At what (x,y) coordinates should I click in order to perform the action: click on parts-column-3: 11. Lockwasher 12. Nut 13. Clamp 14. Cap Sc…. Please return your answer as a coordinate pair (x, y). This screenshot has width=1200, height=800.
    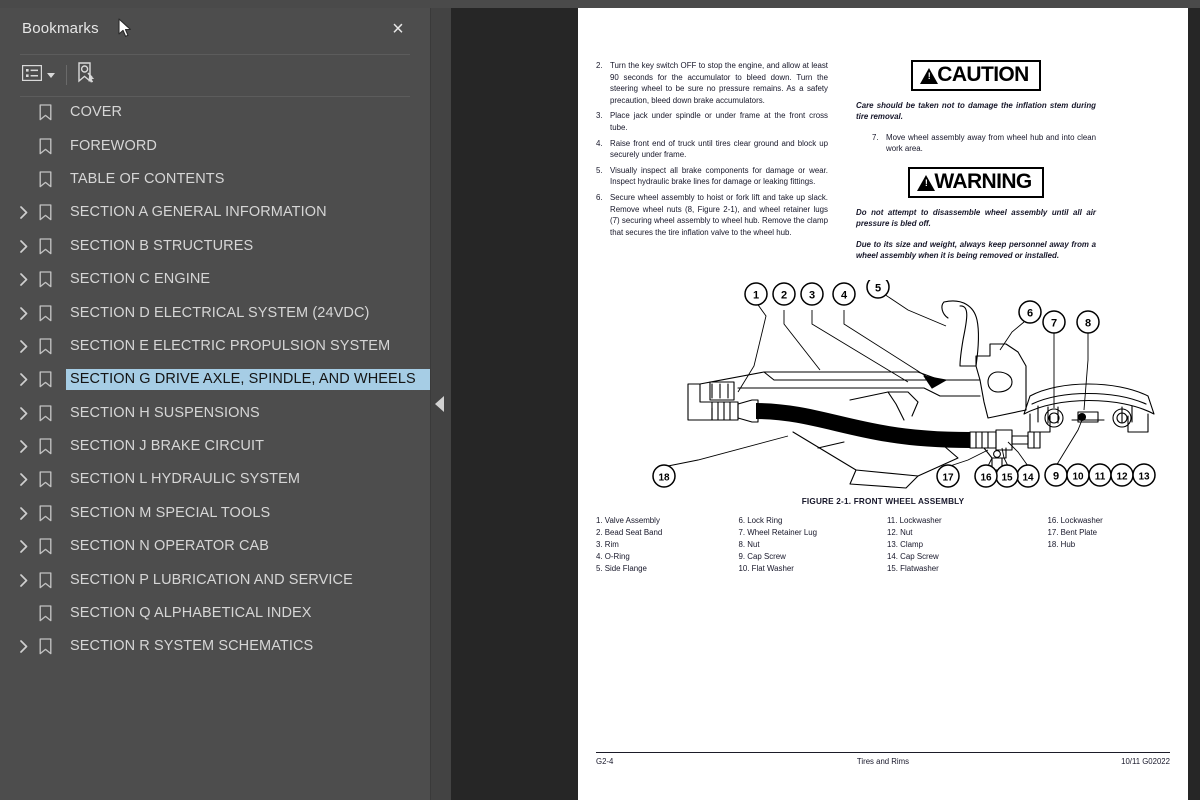
    Looking at the image, I should click on (941, 545).